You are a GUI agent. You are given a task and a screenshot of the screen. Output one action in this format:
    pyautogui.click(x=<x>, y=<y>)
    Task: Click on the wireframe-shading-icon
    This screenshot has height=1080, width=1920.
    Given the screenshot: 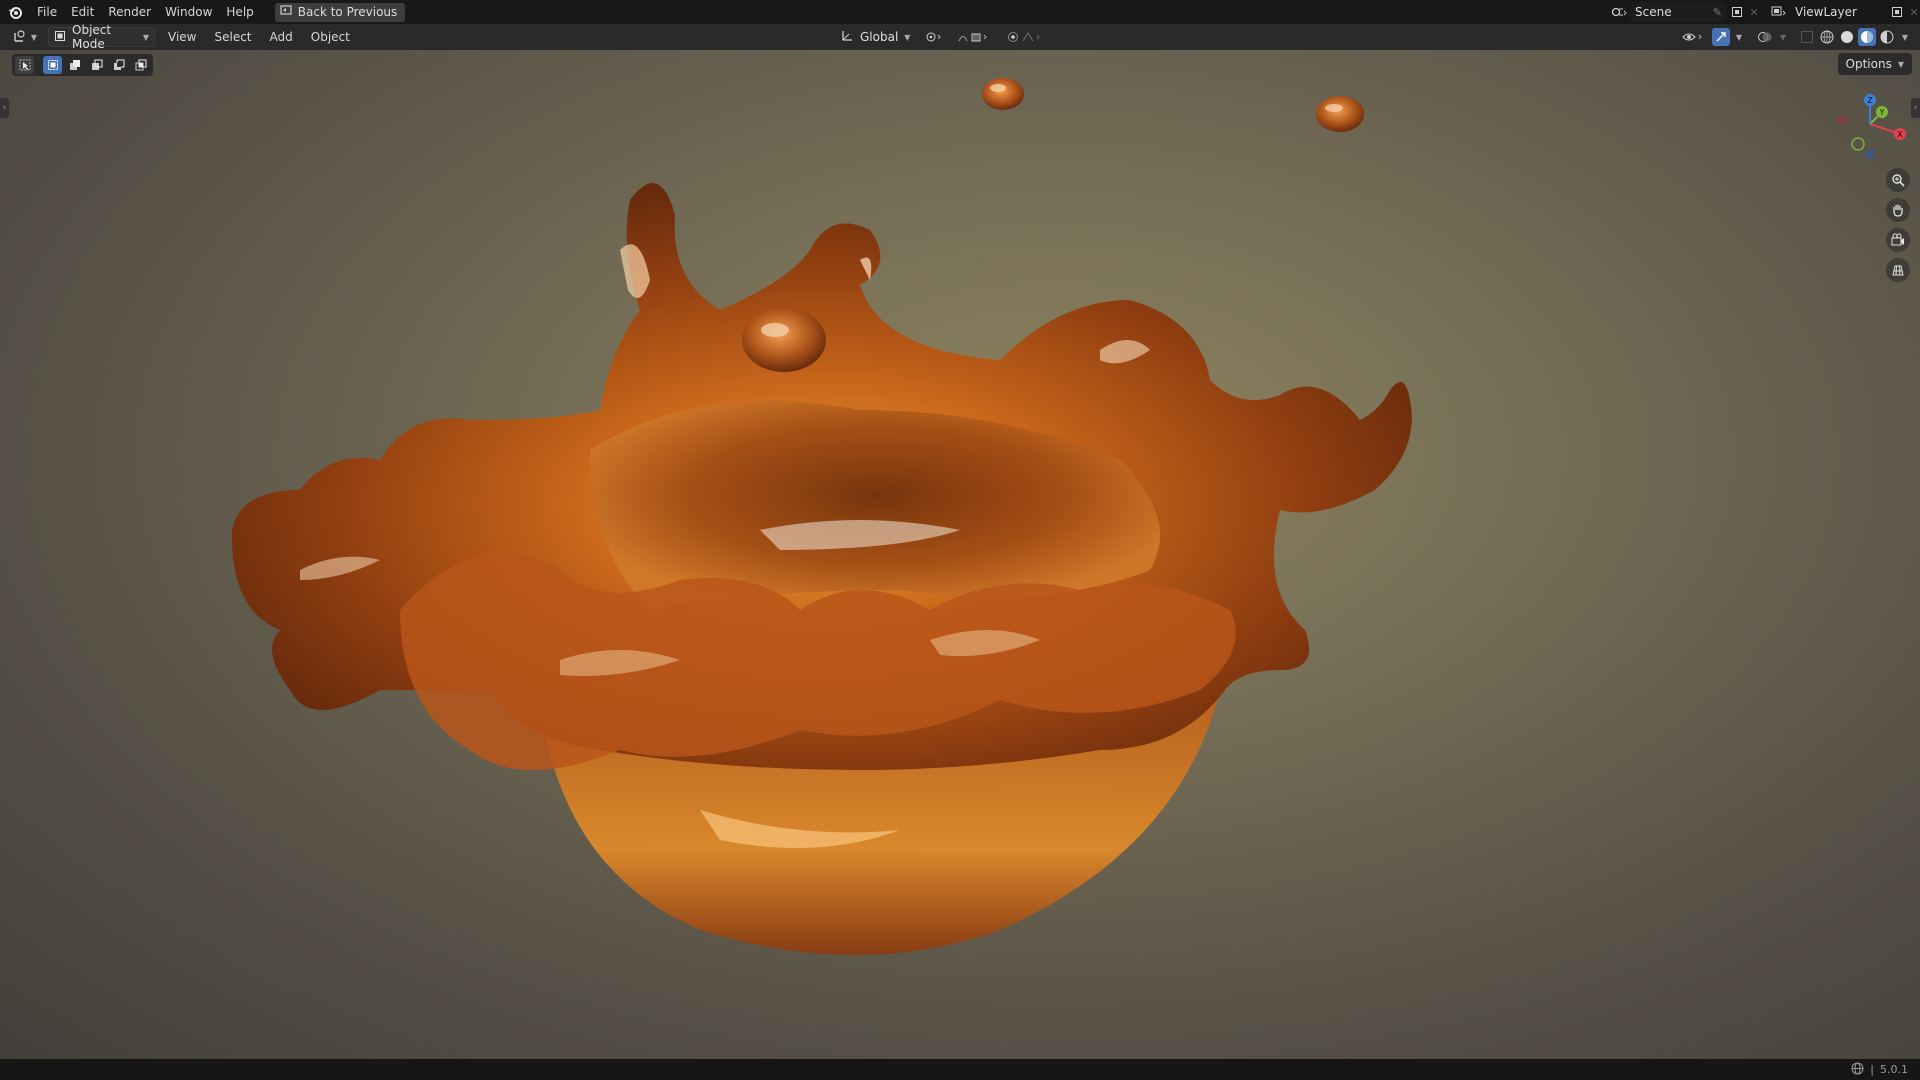 What is the action you would take?
    pyautogui.click(x=1827, y=37)
    